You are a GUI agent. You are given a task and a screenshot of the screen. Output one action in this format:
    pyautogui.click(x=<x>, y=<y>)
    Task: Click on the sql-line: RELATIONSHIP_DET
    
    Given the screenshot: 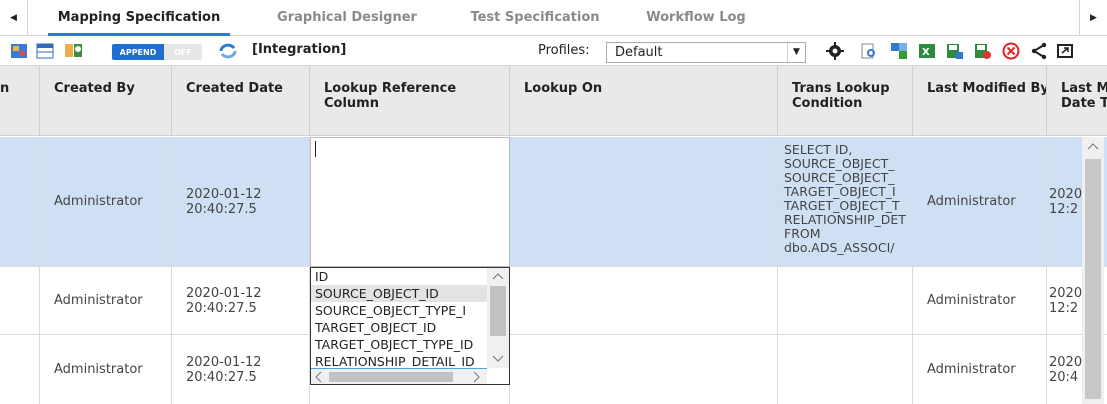 What is the action you would take?
    pyautogui.click(x=845, y=219)
    